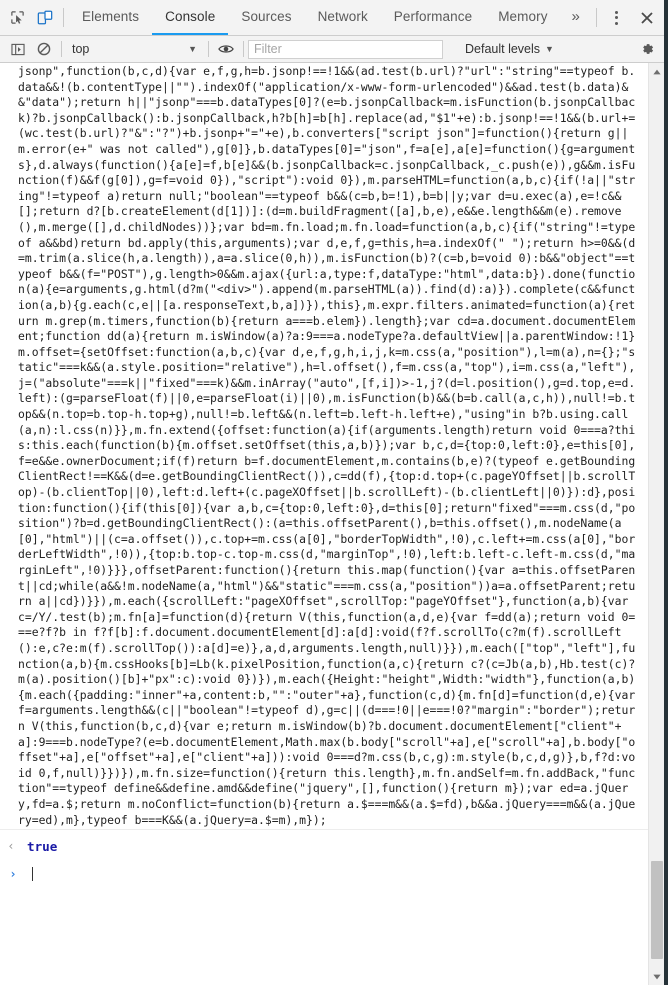  Describe the element at coordinates (11, 846) in the screenshot. I see `result-arrow-icon: ‹` at that location.